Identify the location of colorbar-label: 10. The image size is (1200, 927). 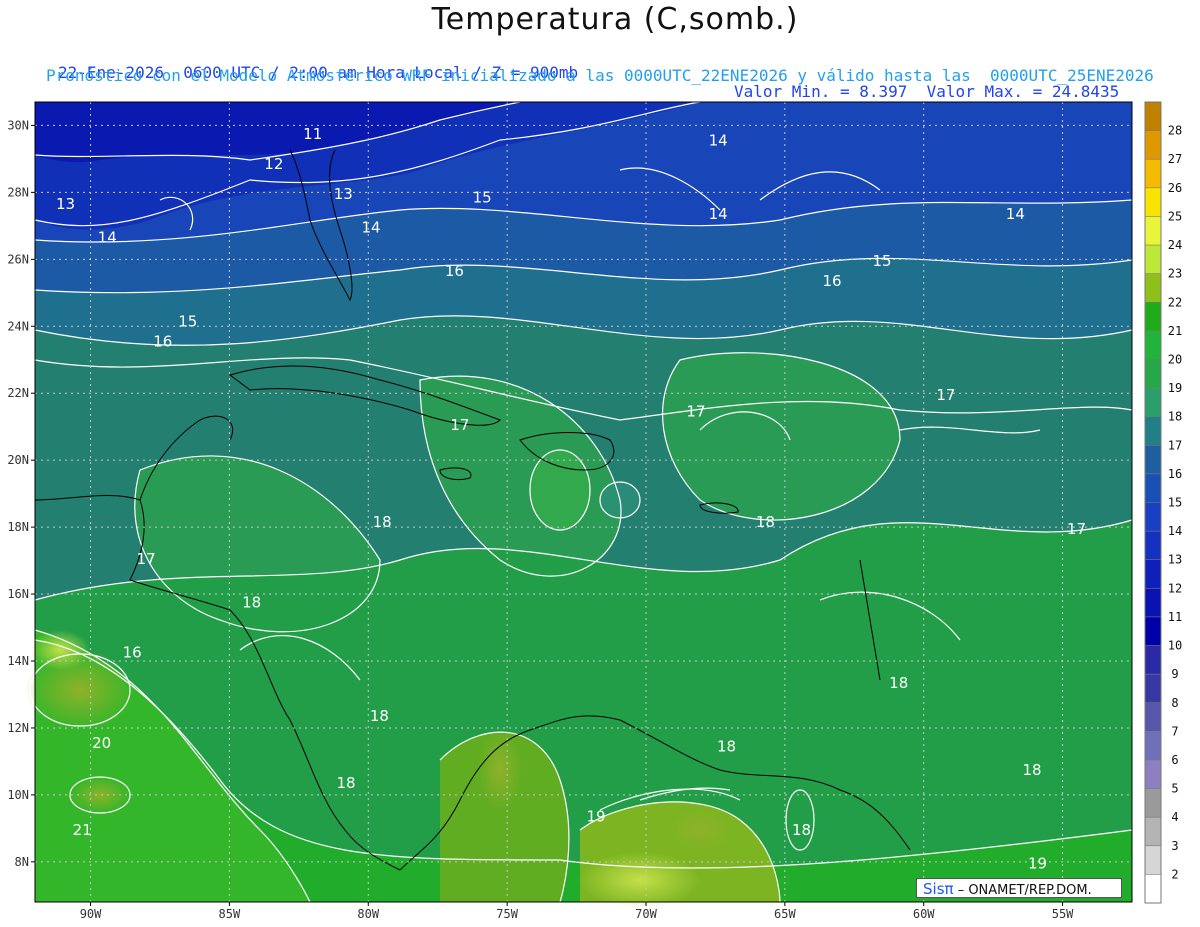
(1175, 646).